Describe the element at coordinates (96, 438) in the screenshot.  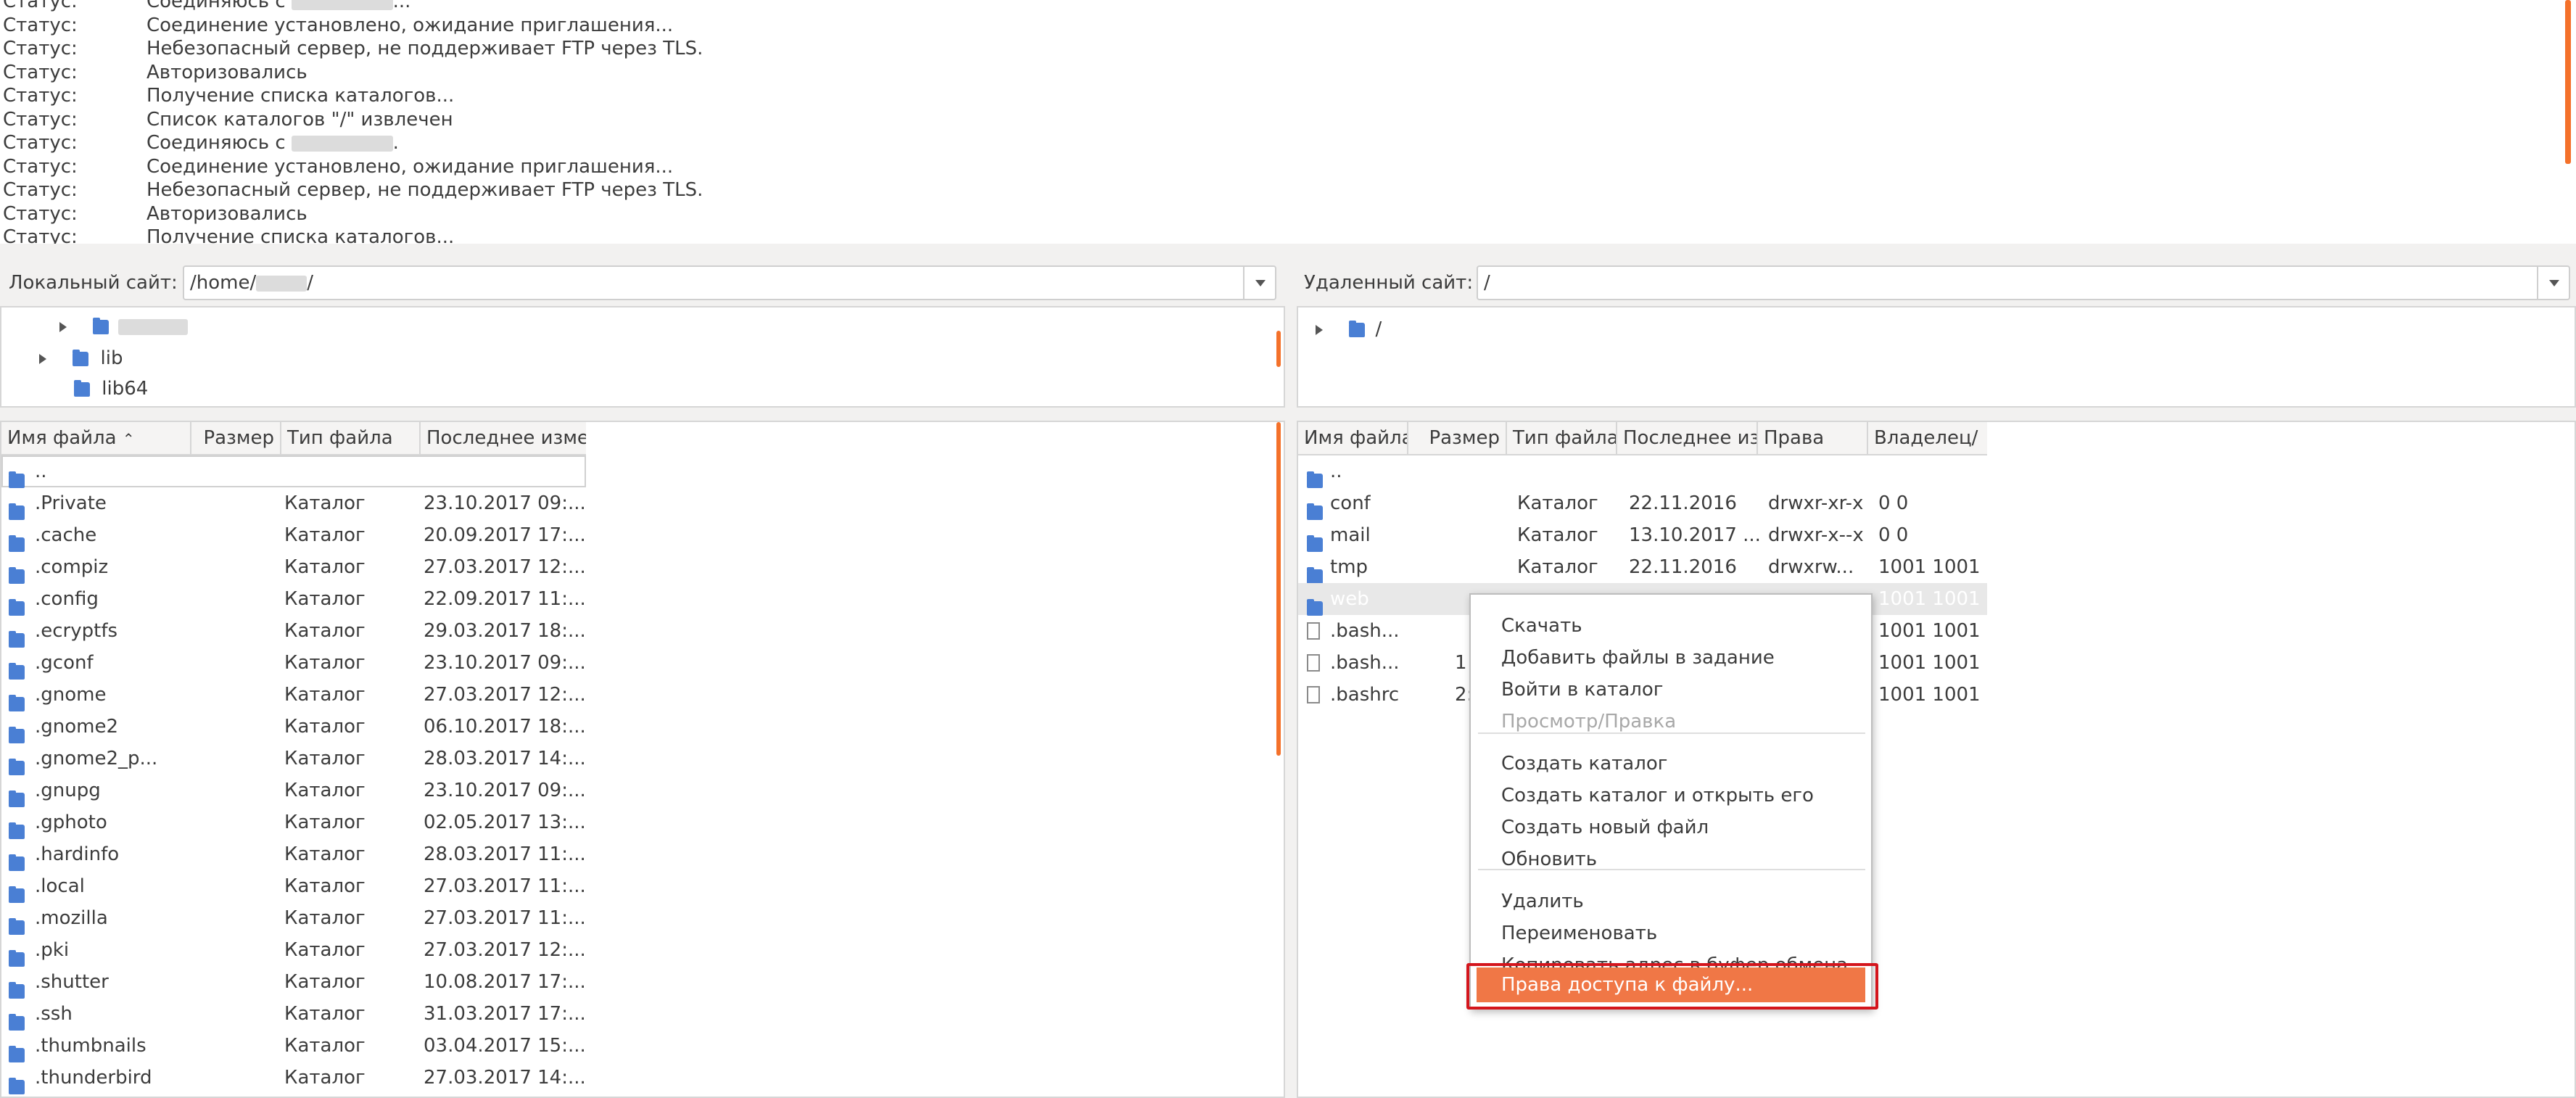
I see `column-header-name: Имя файла ⌃` at that location.